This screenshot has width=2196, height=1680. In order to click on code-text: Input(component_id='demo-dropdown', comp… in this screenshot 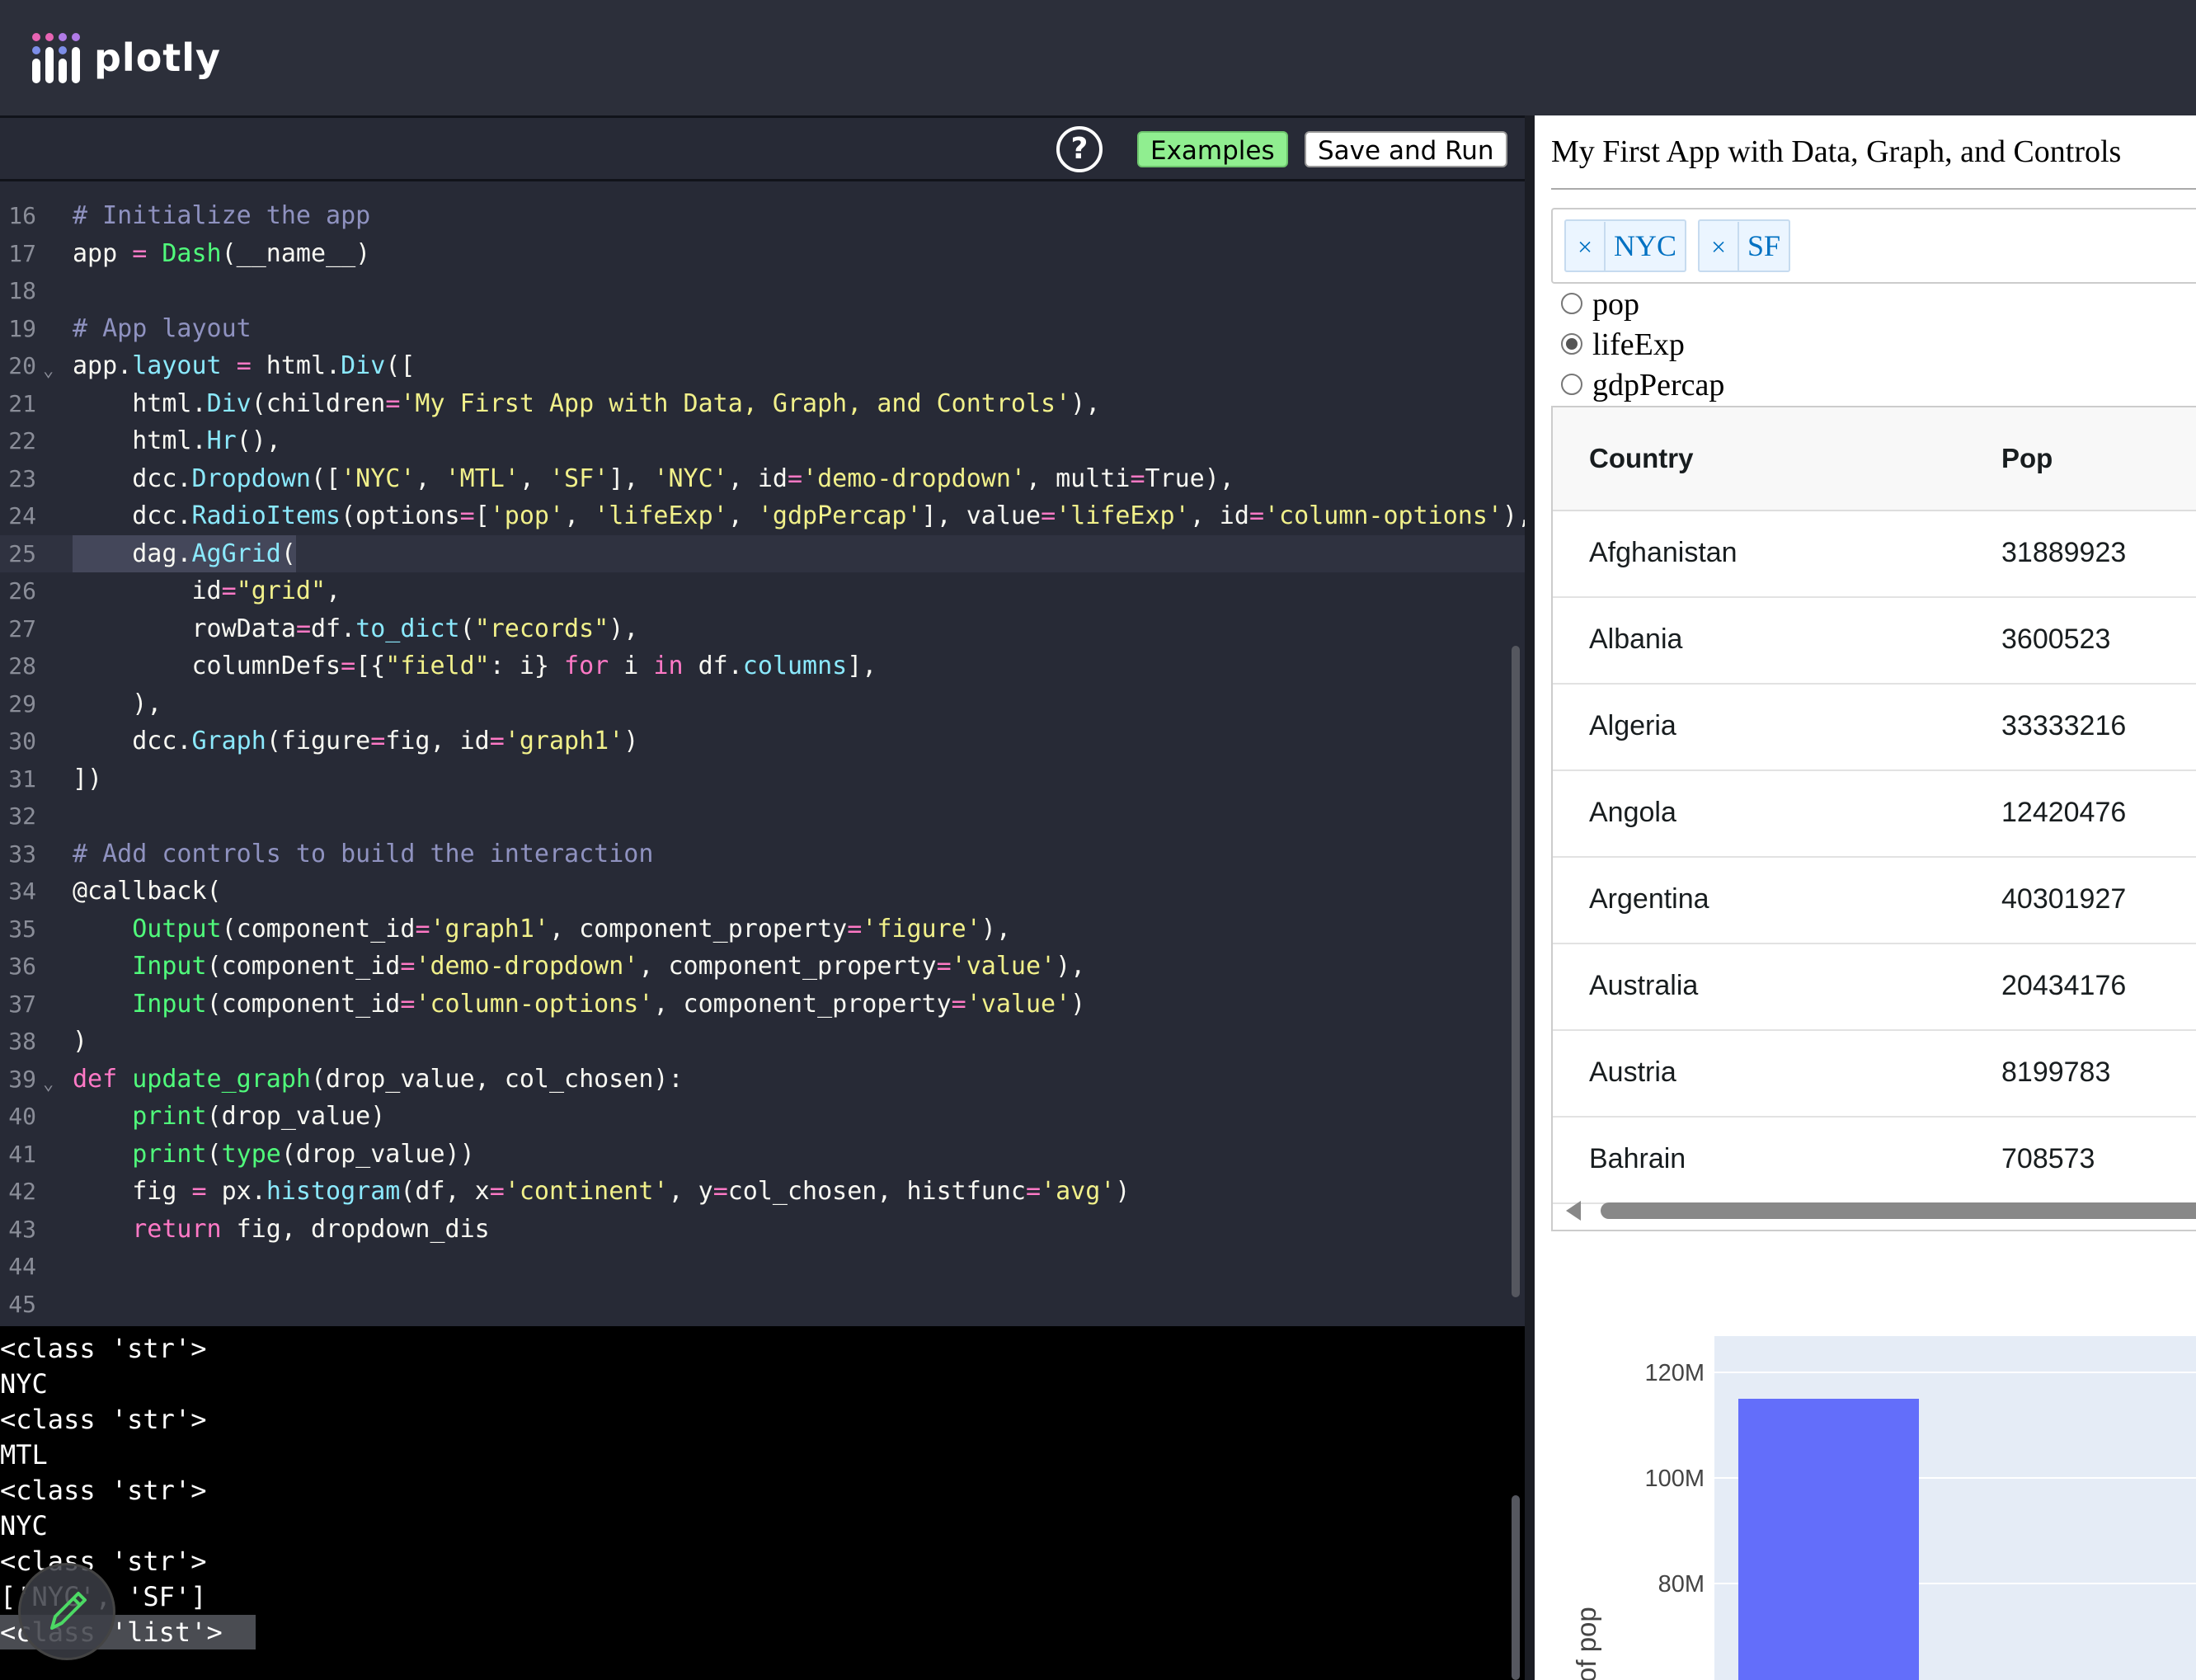, I will do `click(609, 966)`.